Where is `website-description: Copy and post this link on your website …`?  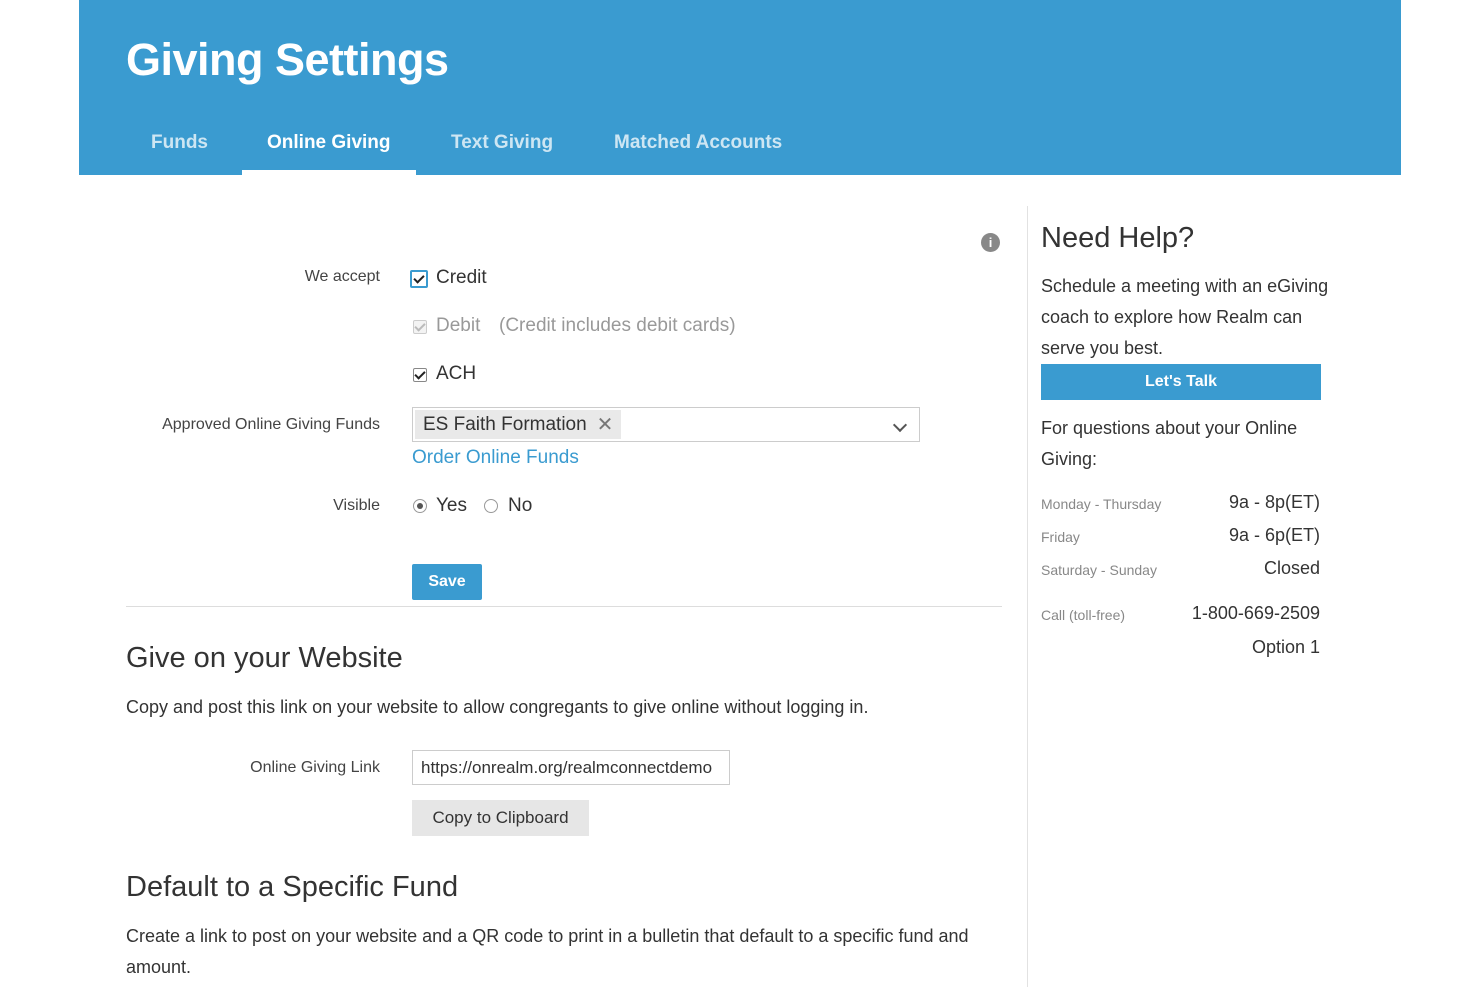 website-description: Copy and post this link on your website … is located at coordinates (497, 707).